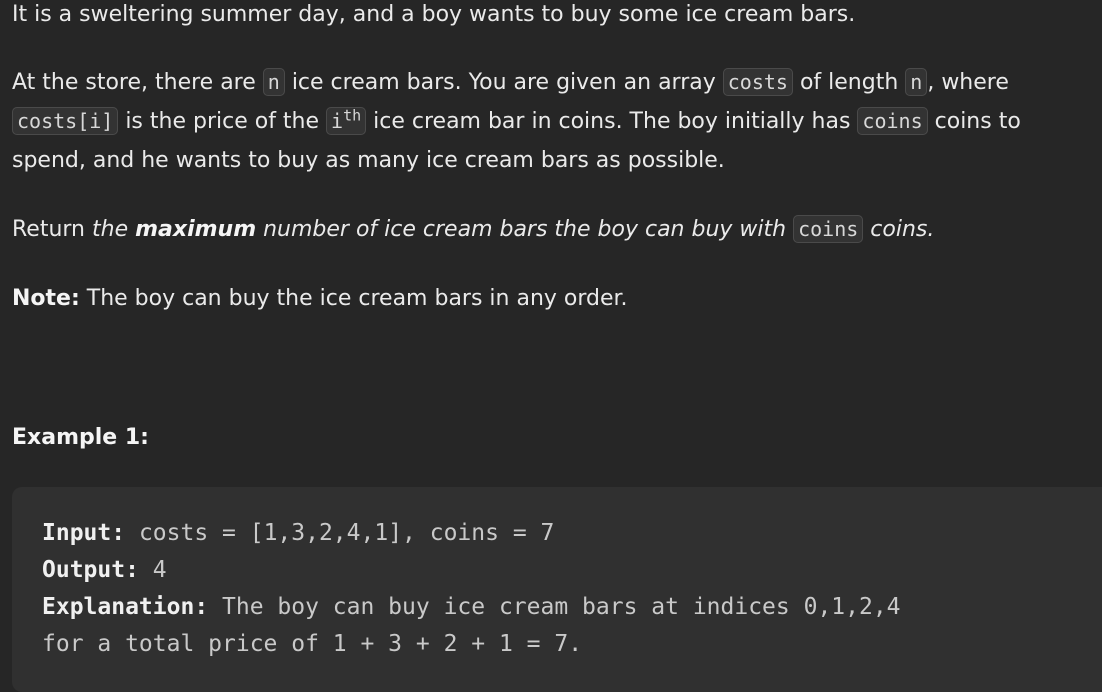  I want to click on input-value: costs = [1,3,2,4,1], coins = 7, so click(340, 533).